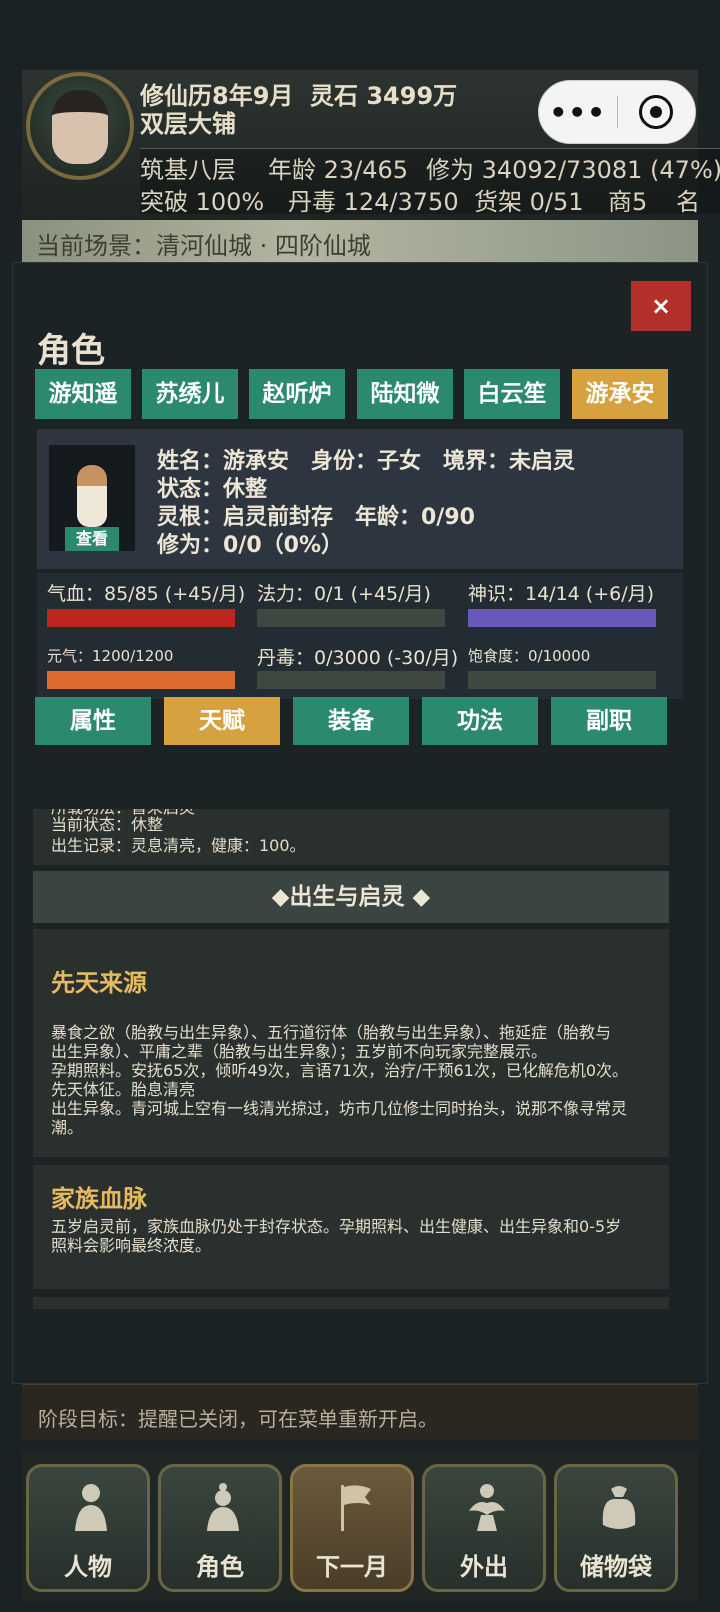 The image size is (720, 1612). I want to click on subtab-talent: 天赋, so click(222, 721).